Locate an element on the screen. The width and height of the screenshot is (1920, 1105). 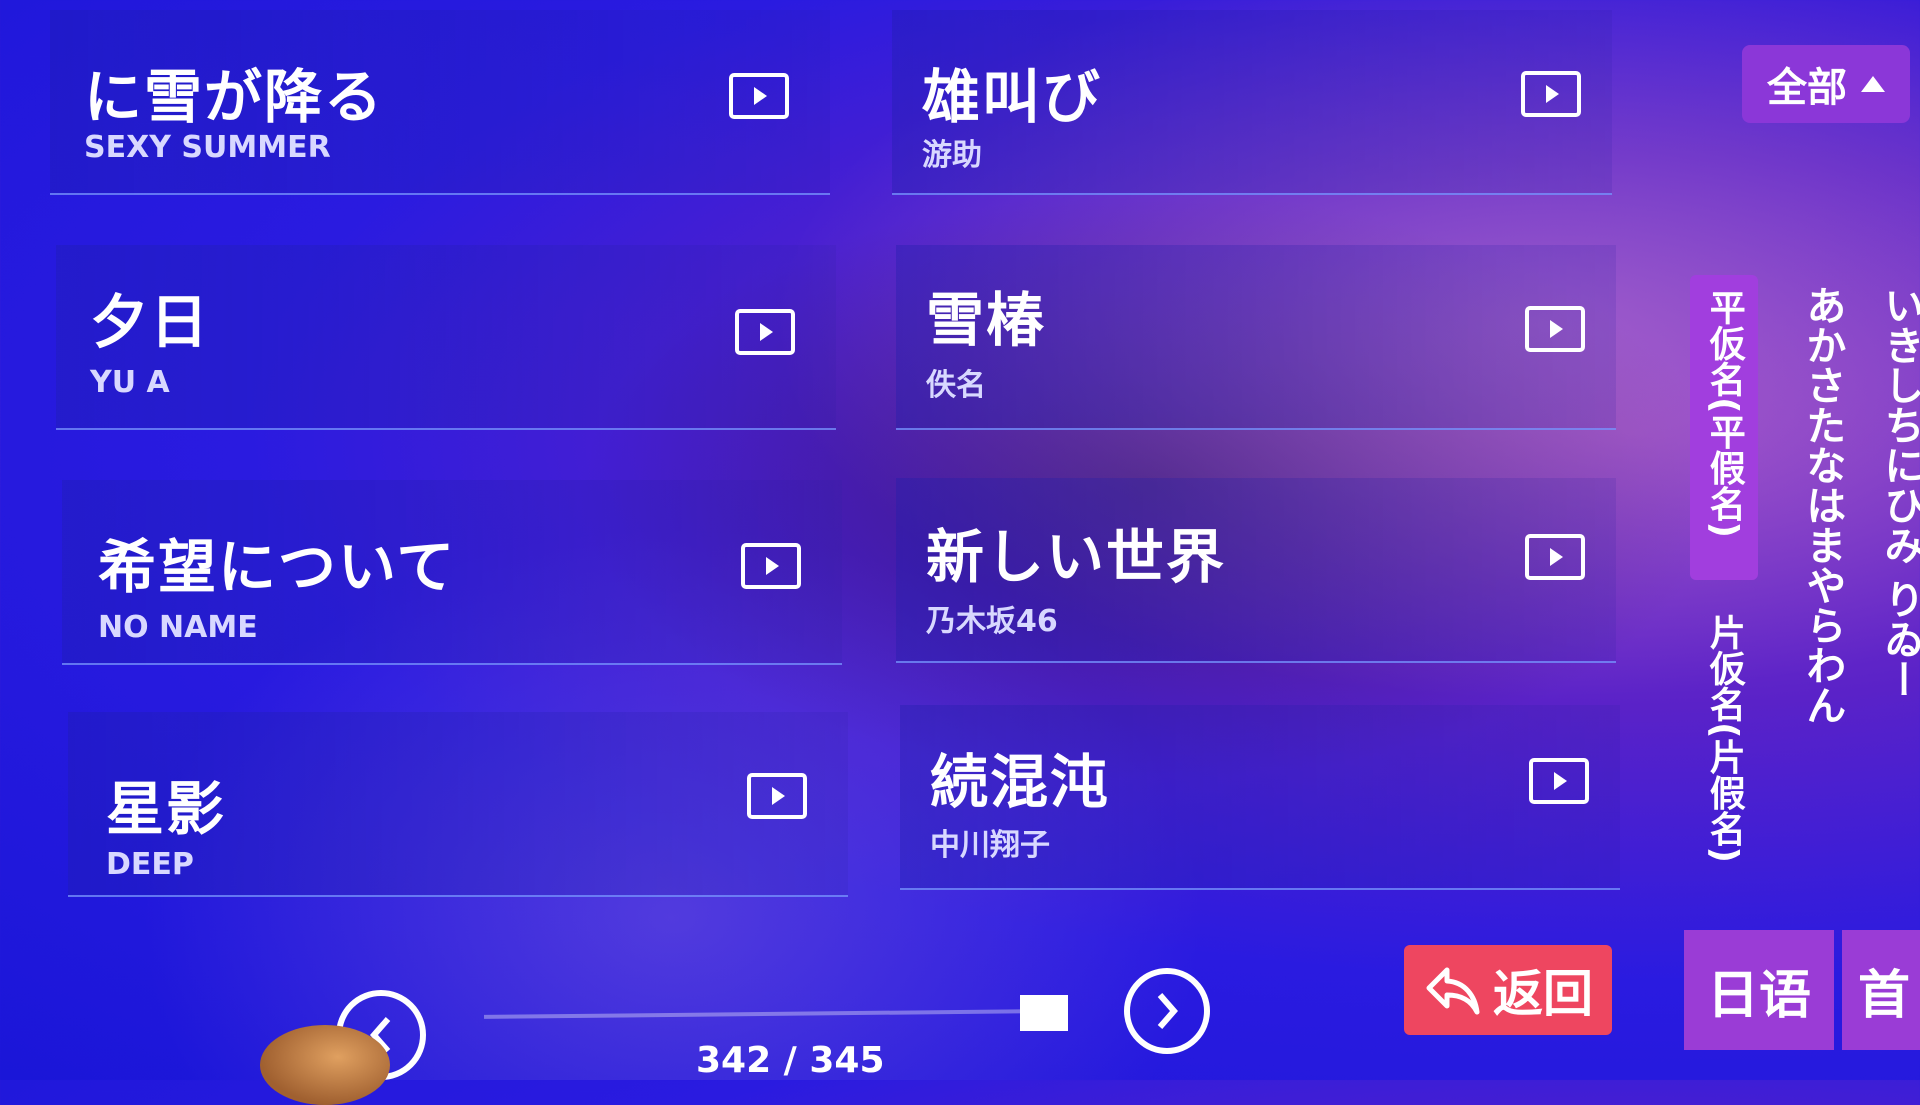
tab-katakana-label: 片仮名(片假名) is located at coordinates (1724, 738).